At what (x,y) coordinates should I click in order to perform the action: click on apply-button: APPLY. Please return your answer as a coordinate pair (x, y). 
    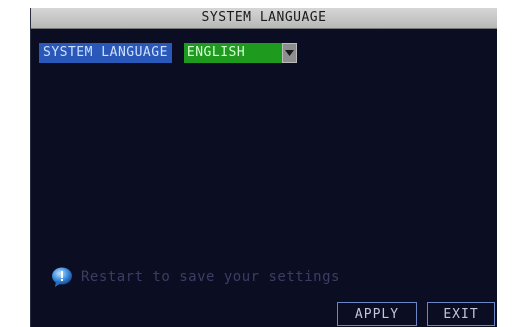
    Looking at the image, I should click on (377, 314).